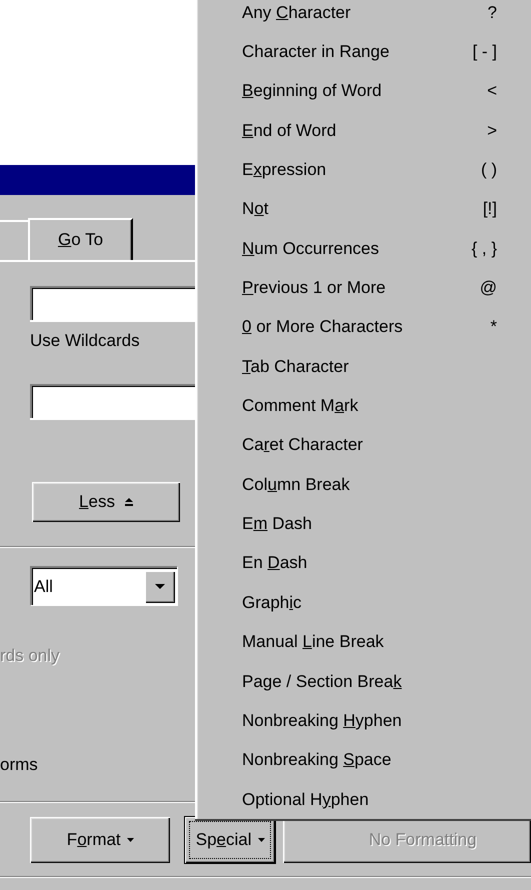  What do you see at coordinates (364, 682) in the screenshot?
I see `menu-item: Page / Section Break` at bounding box center [364, 682].